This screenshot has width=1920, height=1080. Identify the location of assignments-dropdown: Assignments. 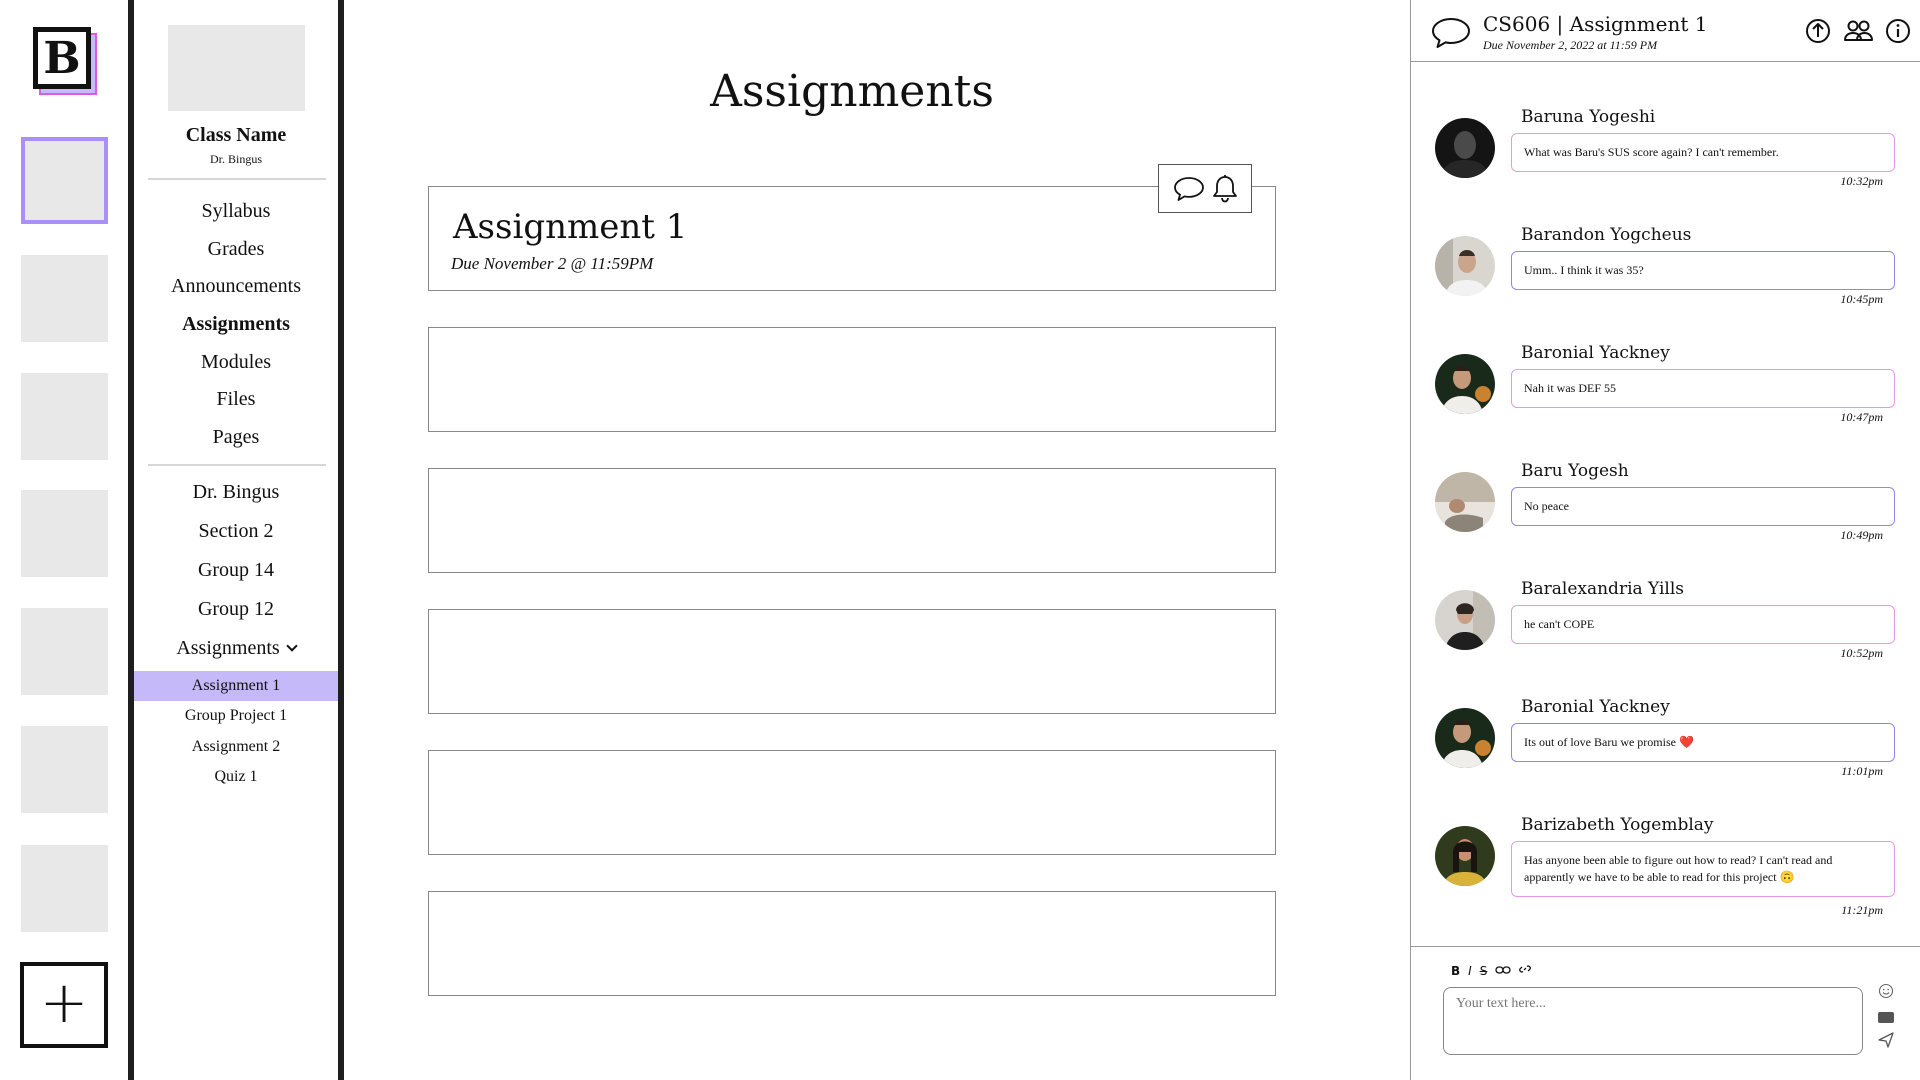
(236, 648).